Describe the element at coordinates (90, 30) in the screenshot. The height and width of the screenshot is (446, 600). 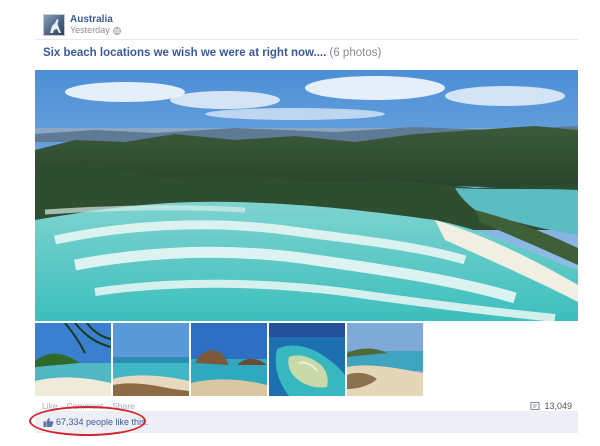
I see `post-timestamp: Yesterday` at that location.